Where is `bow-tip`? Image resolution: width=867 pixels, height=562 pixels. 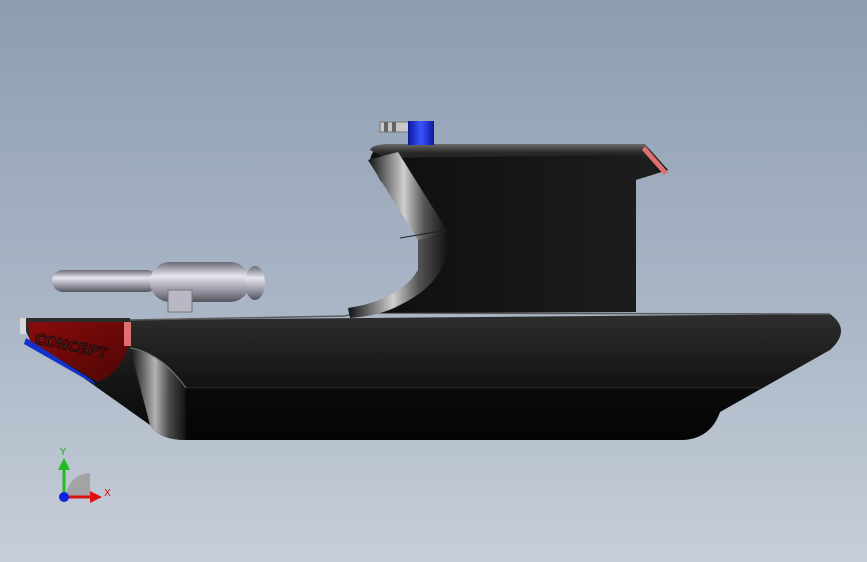
bow-tip is located at coordinates (23, 326).